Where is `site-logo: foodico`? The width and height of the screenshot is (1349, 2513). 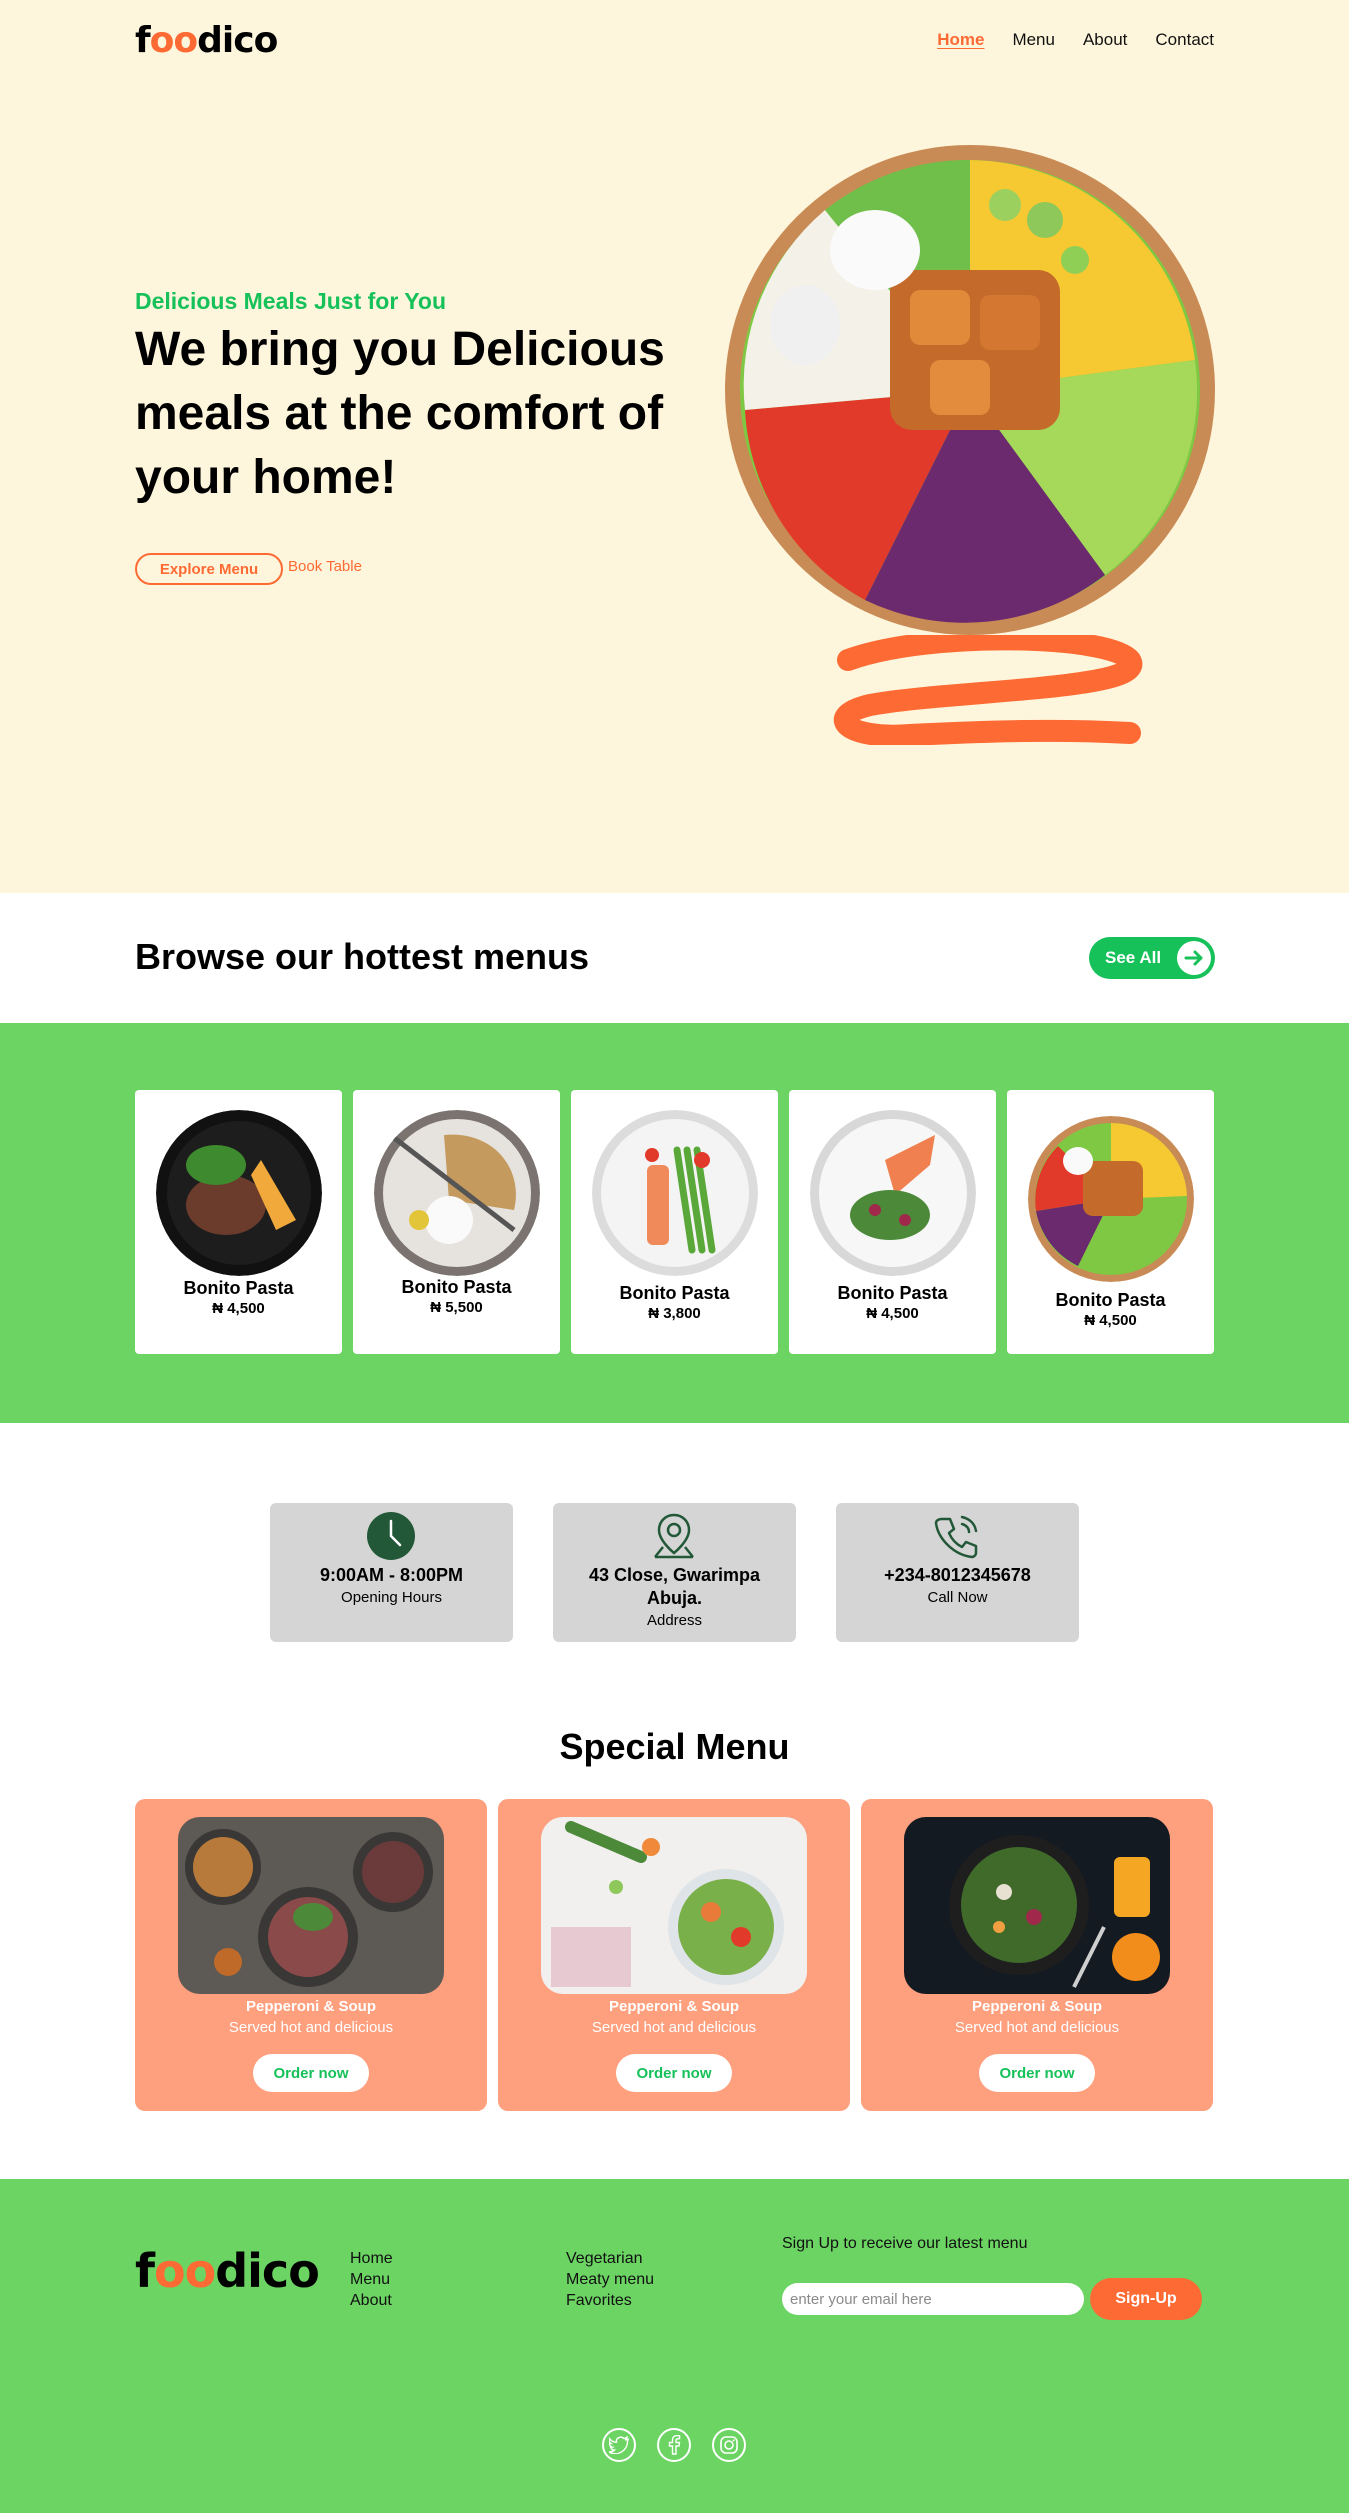 site-logo: foodico is located at coordinates (206, 40).